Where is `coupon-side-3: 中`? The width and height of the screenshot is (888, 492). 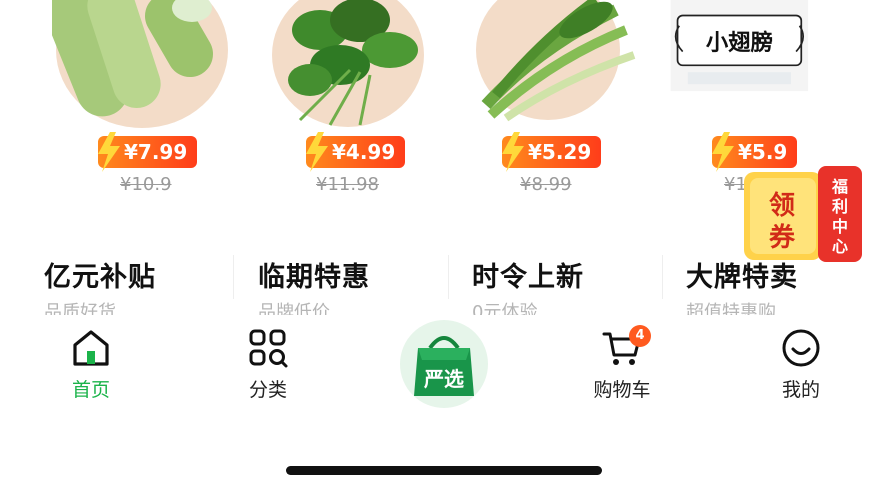
coupon-side-3: 中 is located at coordinates (840, 226).